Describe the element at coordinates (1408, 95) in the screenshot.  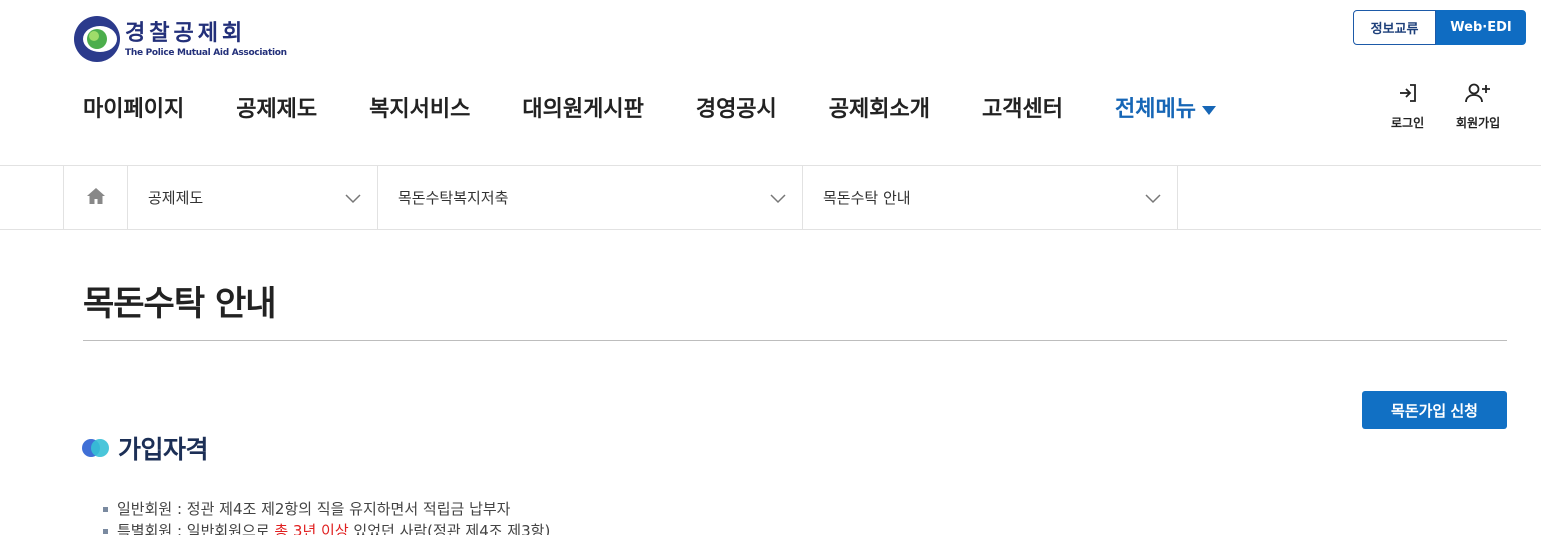
I see `login-icon` at that location.